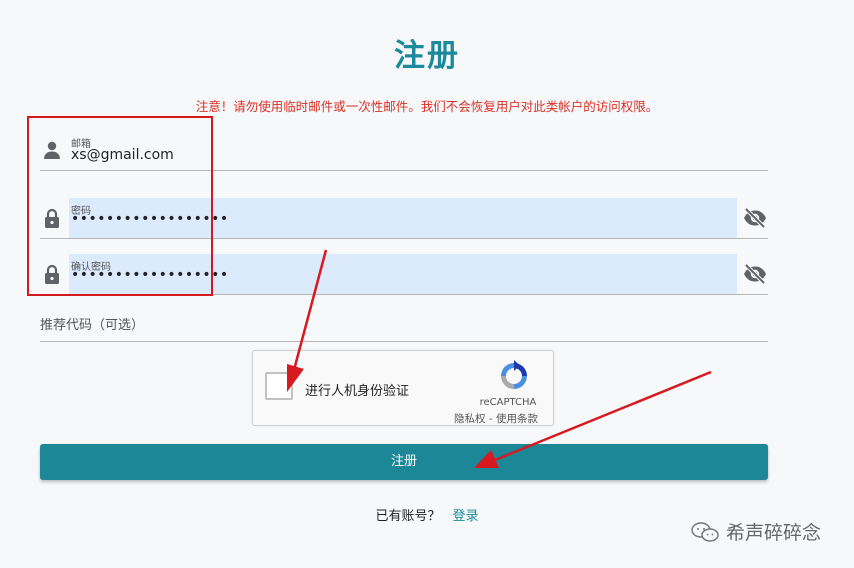 This screenshot has height=568, width=854. Describe the element at coordinates (705, 531) in the screenshot. I see `wechat-icon` at that location.